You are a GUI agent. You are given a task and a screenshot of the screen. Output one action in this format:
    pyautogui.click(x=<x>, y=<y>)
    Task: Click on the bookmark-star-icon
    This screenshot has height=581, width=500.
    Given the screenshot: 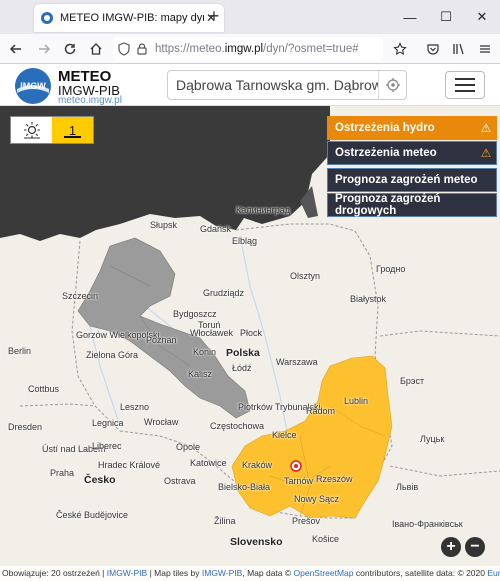 What is the action you would take?
    pyautogui.click(x=400, y=49)
    